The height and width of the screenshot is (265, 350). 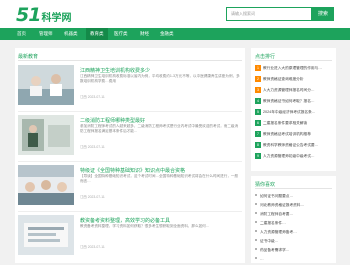 I want to click on sidebar-rec-title: 猜你喜欢, so click(x=265, y=185).